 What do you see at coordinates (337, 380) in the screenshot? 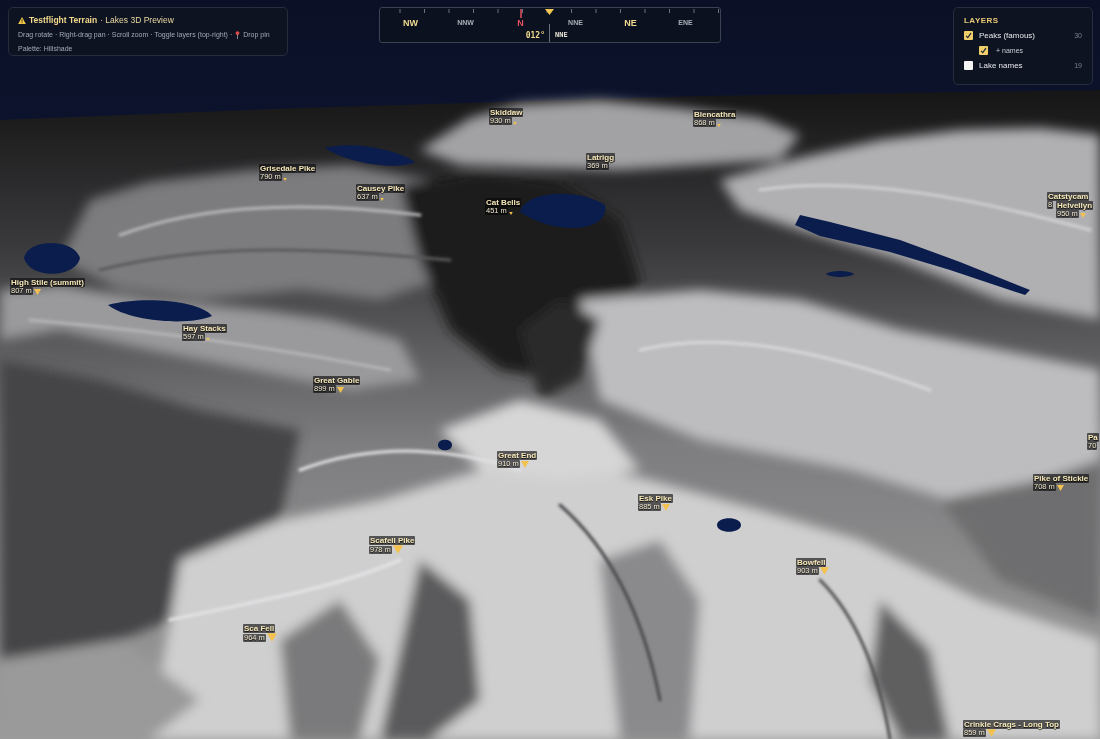
I see `peak-name: Great Gable` at bounding box center [337, 380].